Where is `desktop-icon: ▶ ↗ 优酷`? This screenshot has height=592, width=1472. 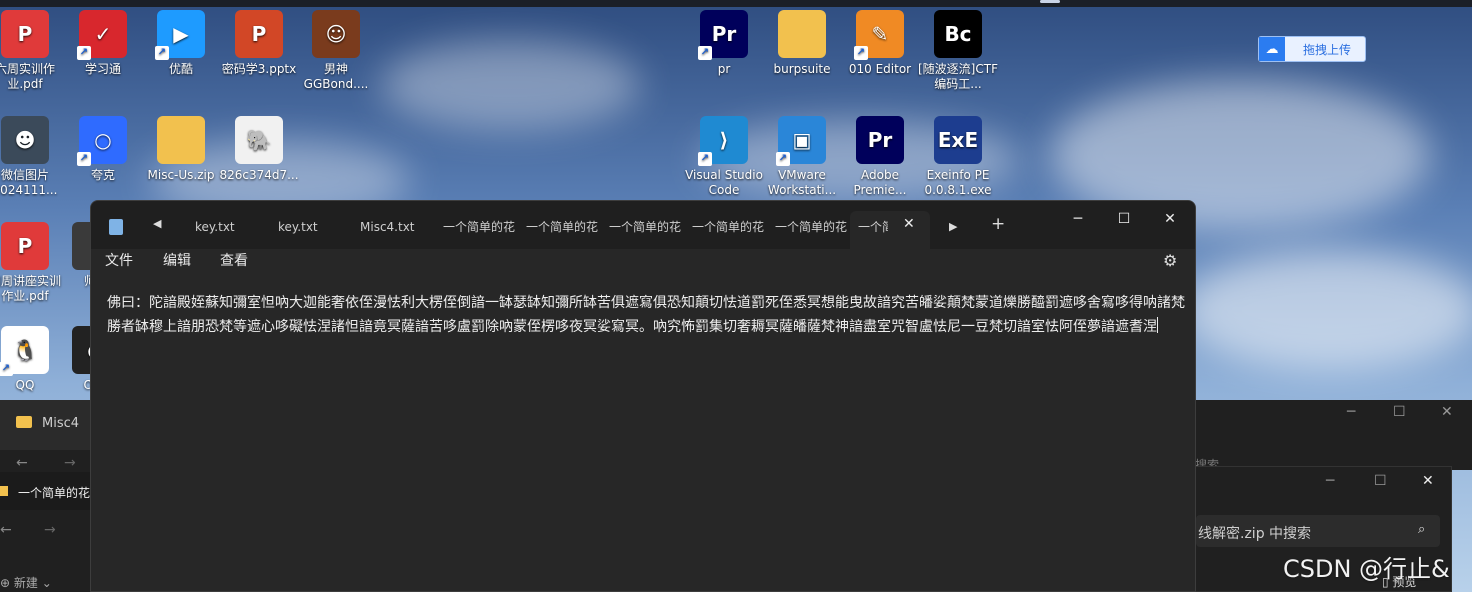
desktop-icon: ▶ ↗ 优酷 is located at coordinates (181, 43).